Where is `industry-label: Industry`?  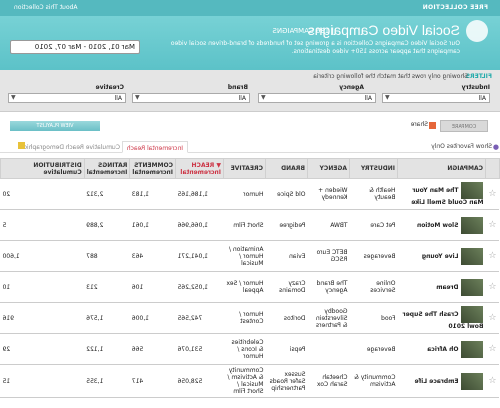
industry-label: Industry is located at coordinates (475, 87).